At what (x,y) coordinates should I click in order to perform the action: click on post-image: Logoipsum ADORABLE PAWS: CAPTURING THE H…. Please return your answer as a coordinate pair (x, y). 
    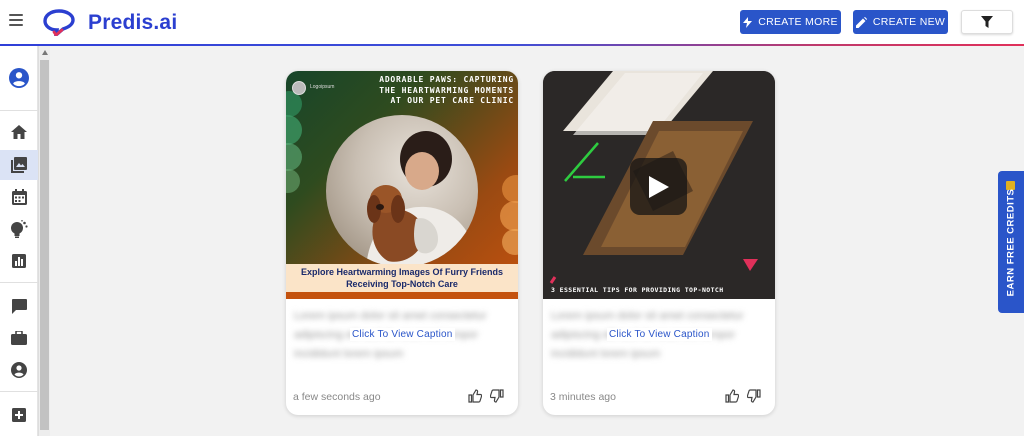
    Looking at the image, I should click on (402, 185).